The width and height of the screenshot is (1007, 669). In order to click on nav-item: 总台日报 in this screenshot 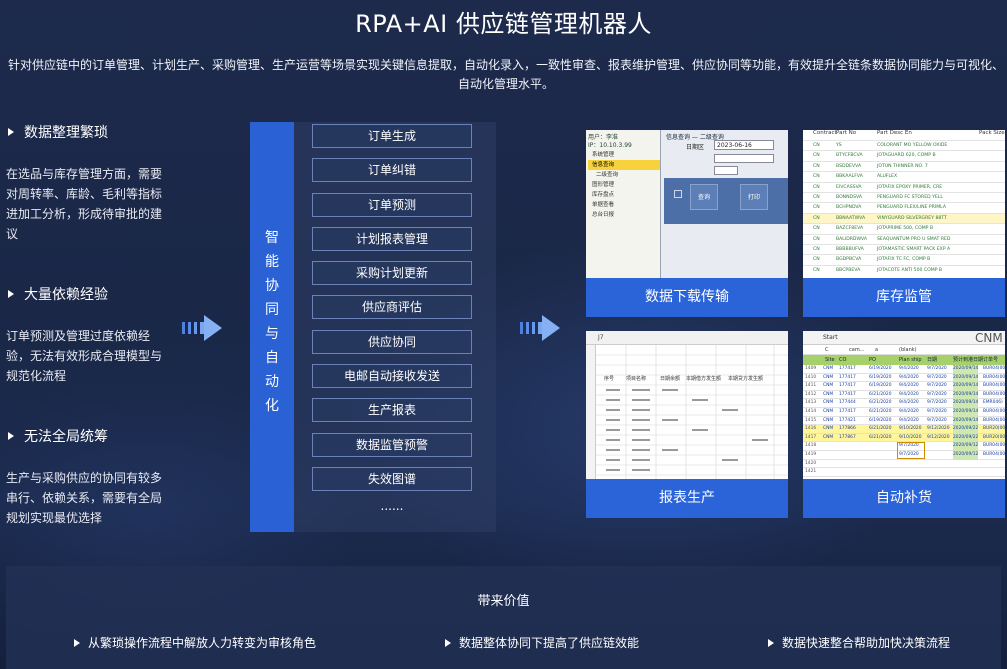, I will do `click(624, 215)`.